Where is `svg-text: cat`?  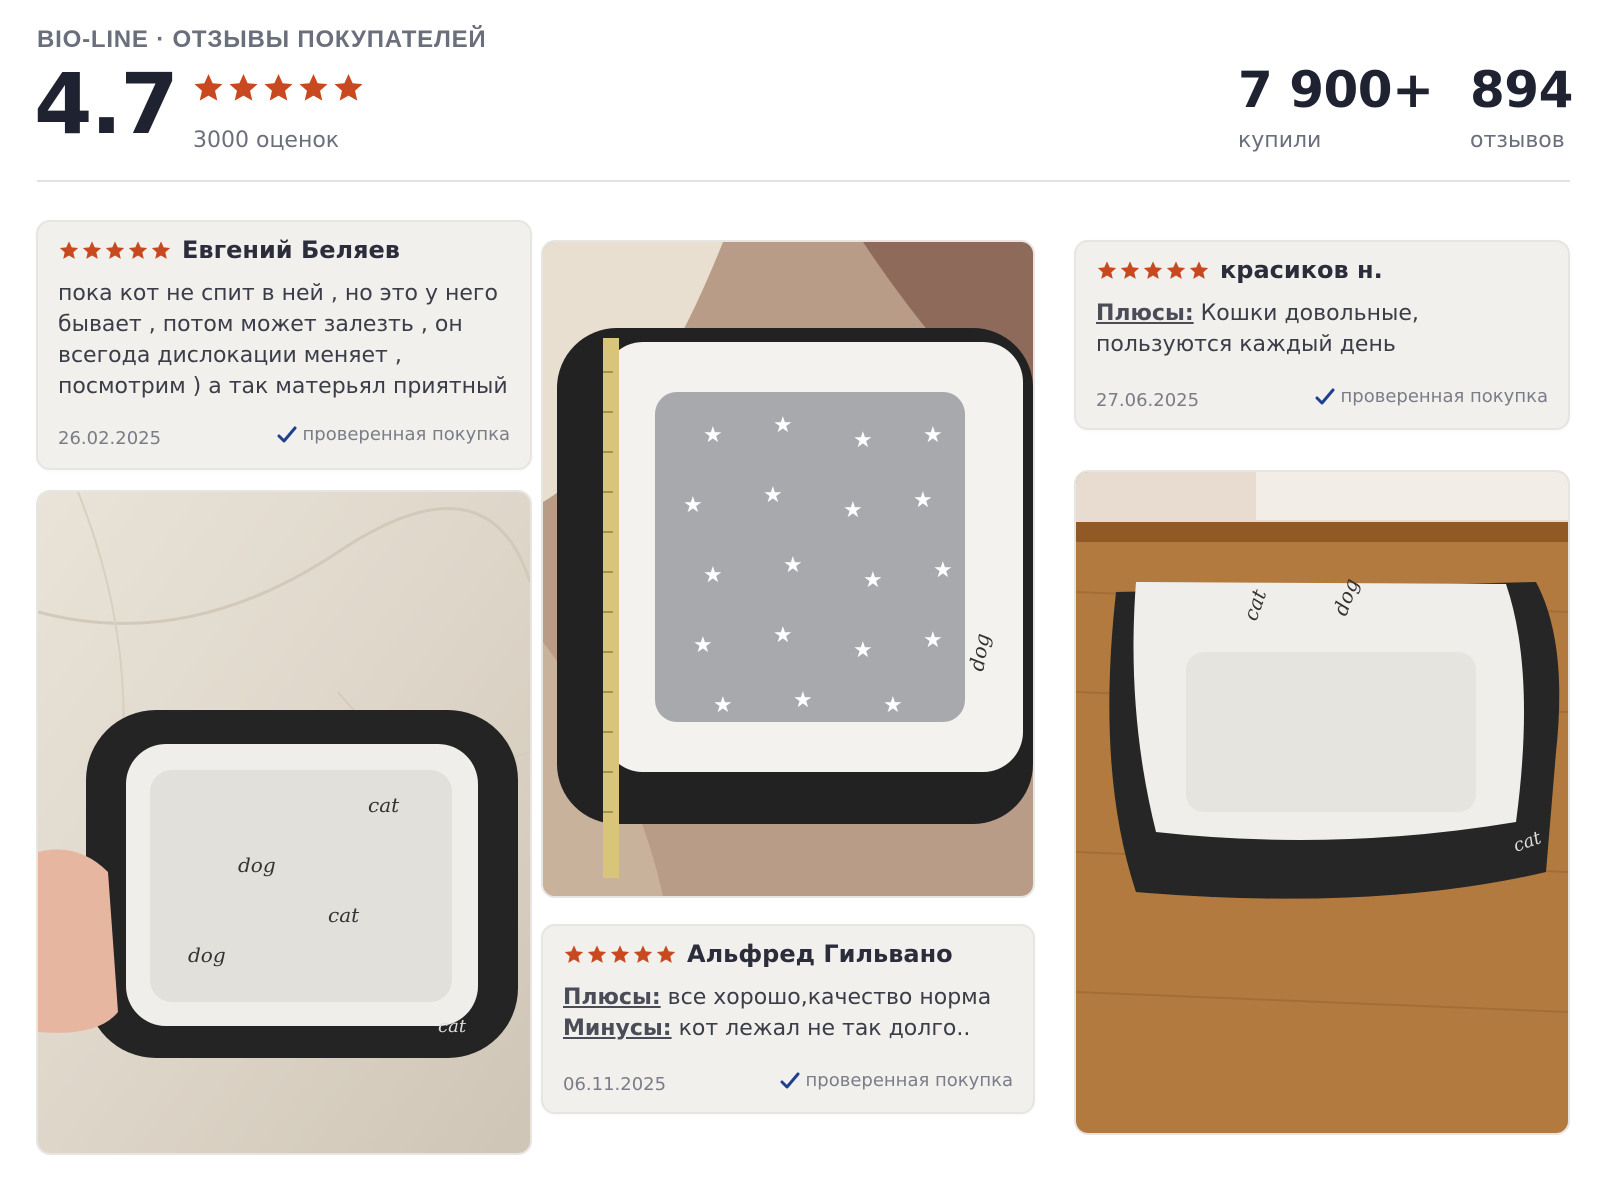
svg-text: cat is located at coordinates (452, 1026).